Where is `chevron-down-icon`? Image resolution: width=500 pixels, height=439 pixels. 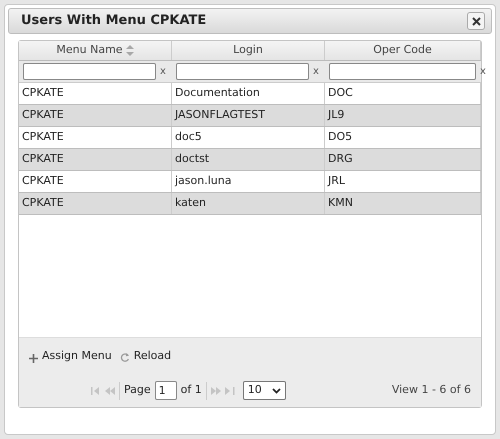
chevron-down-icon is located at coordinates (276, 391).